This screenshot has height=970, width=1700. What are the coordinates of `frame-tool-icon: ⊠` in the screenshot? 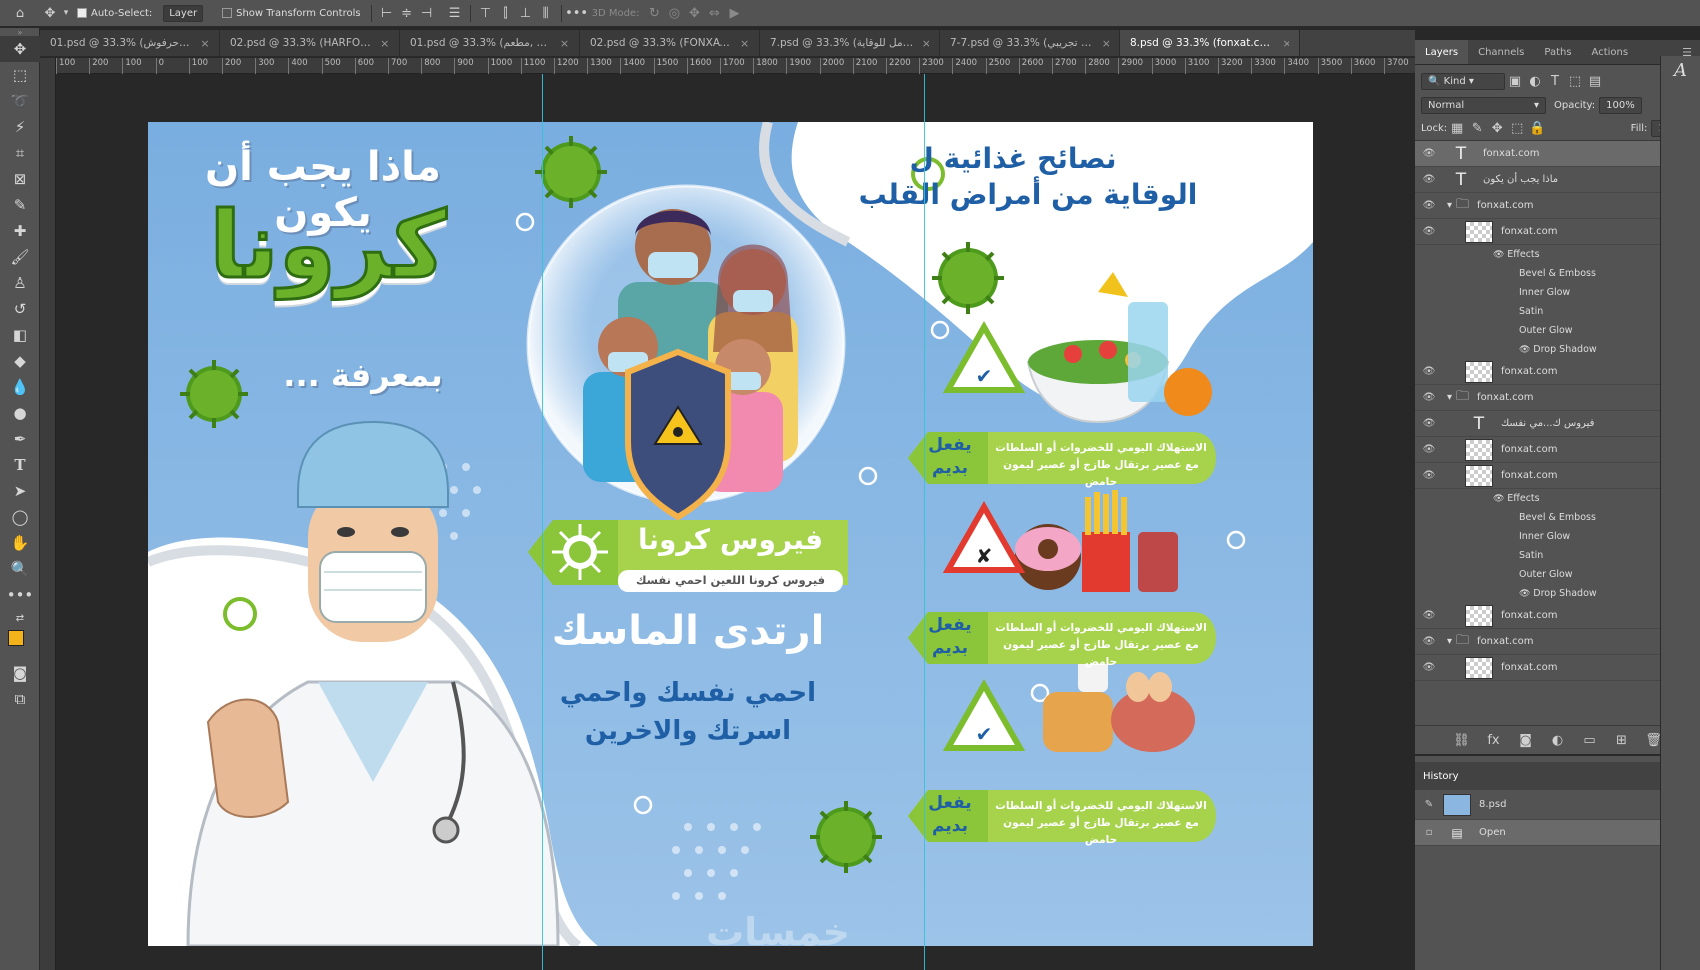 It's located at (20, 179).